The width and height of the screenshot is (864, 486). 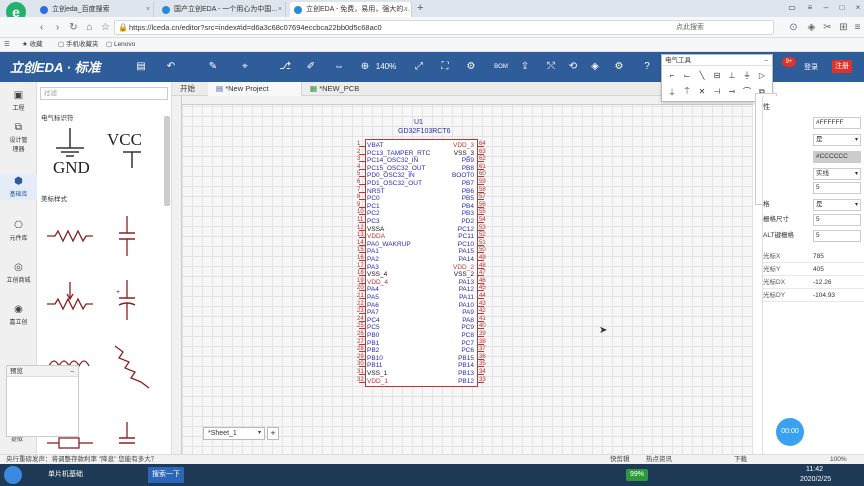 What do you see at coordinates (449, 313) in the screenshot?
I see `pin-name: PA9` at bounding box center [449, 313].